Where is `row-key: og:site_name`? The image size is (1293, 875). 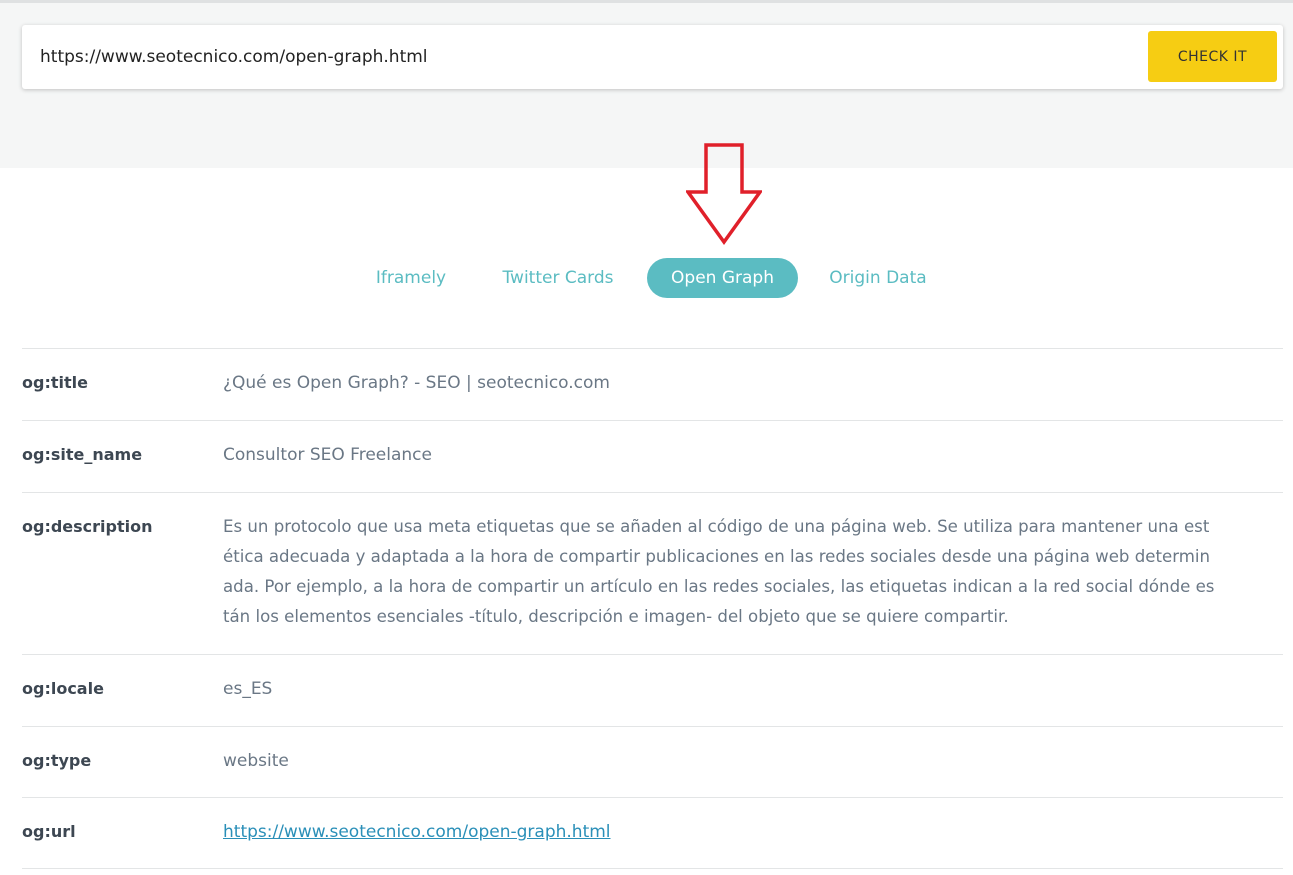 row-key: og:site_name is located at coordinates (82, 454).